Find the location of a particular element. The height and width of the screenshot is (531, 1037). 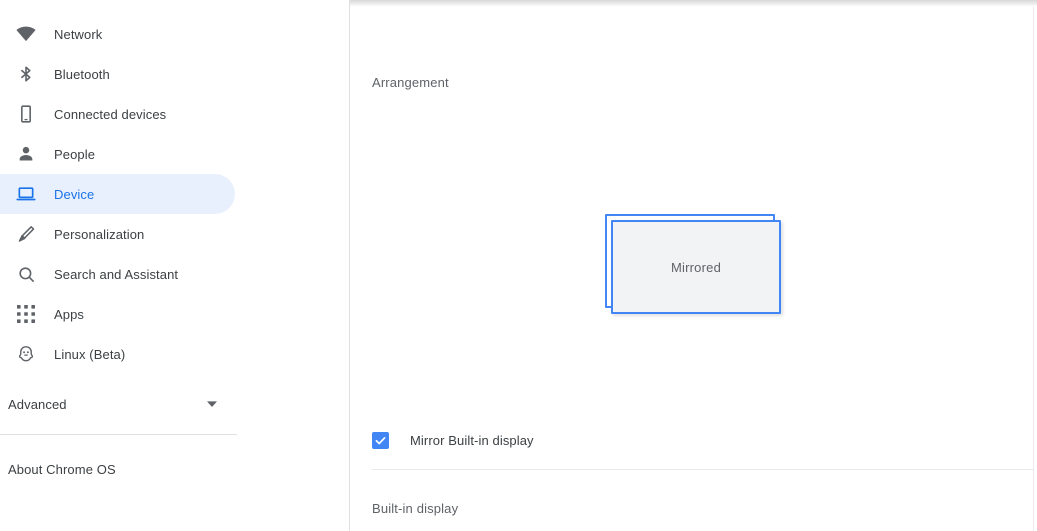

sidebar-item-search-and-assistant: Search and Assistant is located at coordinates (117, 274).